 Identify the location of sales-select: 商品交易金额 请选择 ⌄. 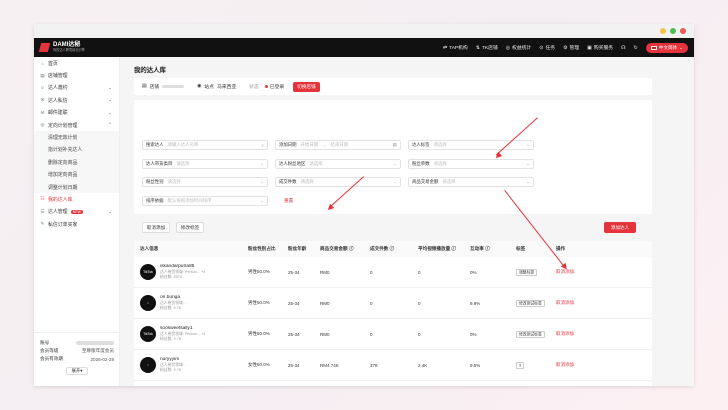
(471, 182).